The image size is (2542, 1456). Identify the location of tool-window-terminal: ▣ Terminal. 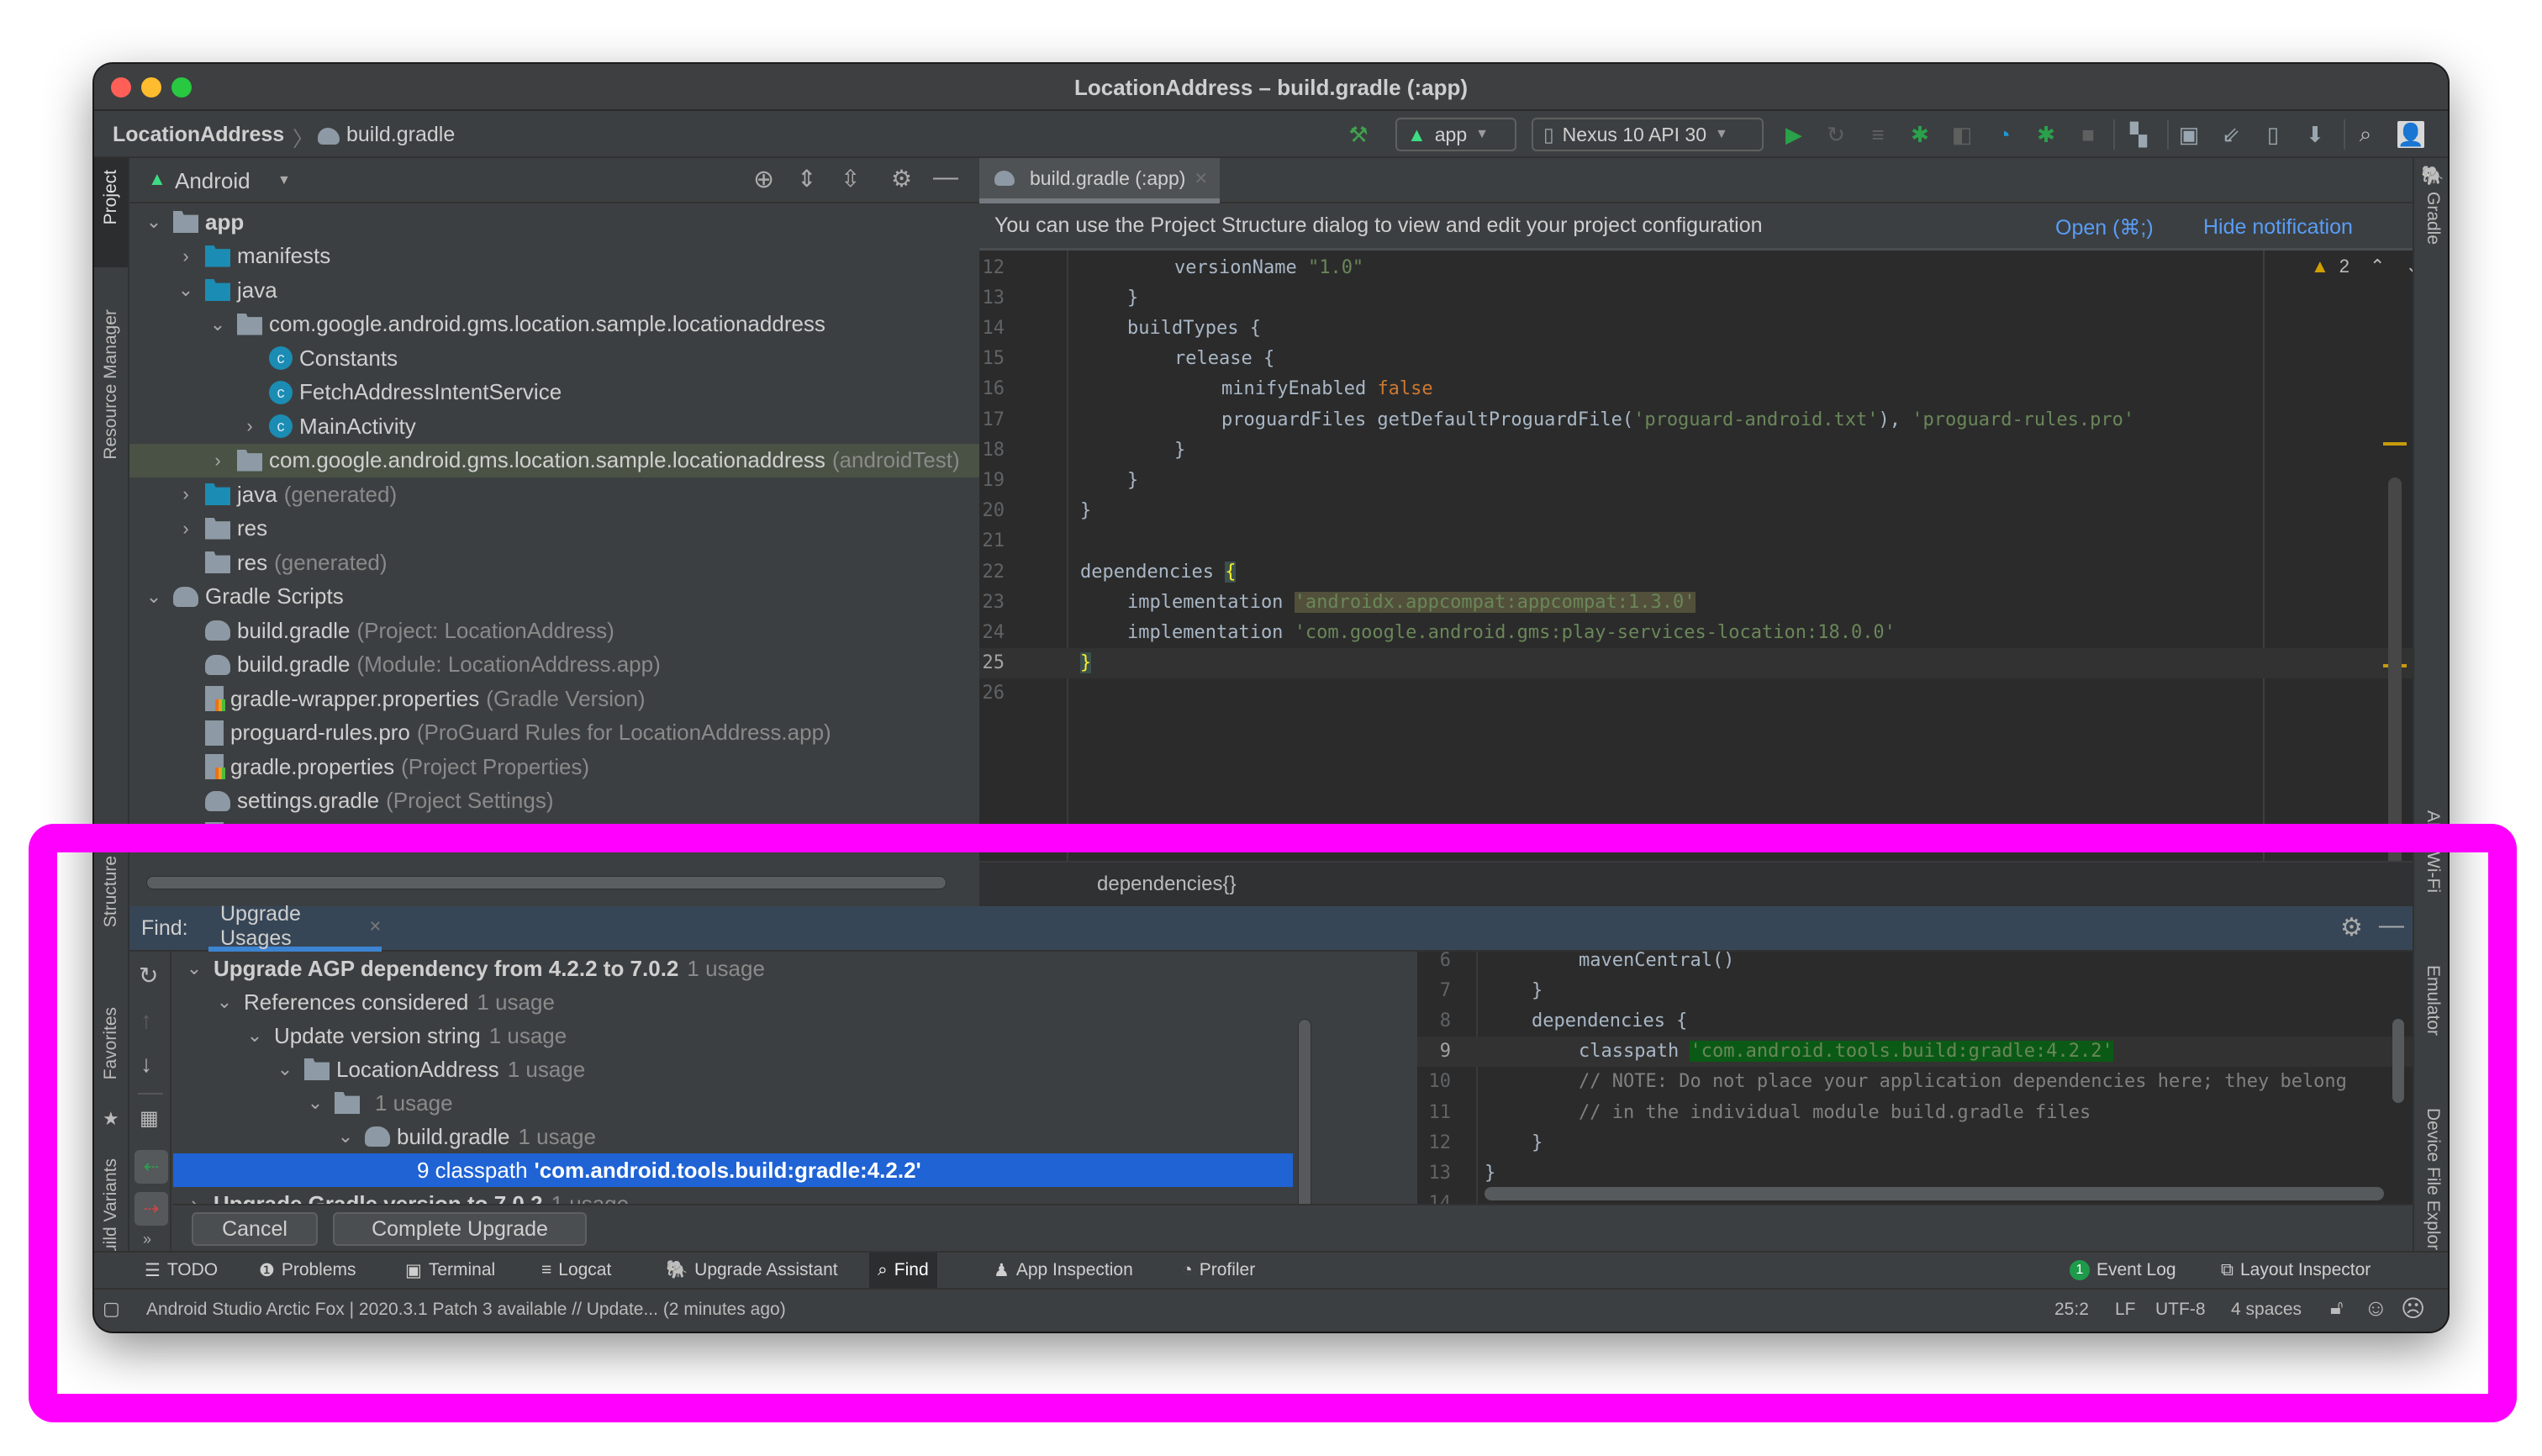
(451, 1270).